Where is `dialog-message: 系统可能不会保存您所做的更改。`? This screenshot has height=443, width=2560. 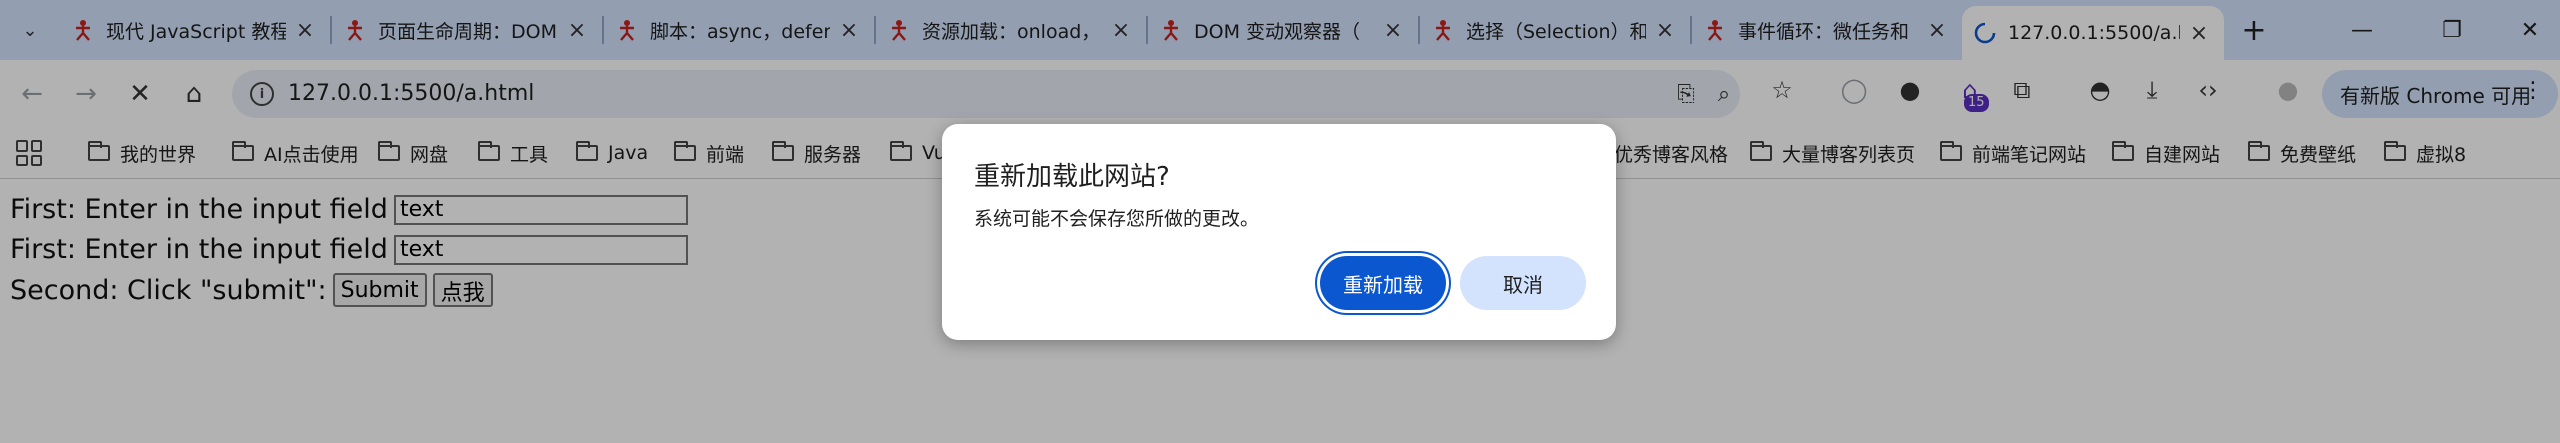
dialog-message: 系统可能不会保存您所做的更改。 is located at coordinates (1117, 219).